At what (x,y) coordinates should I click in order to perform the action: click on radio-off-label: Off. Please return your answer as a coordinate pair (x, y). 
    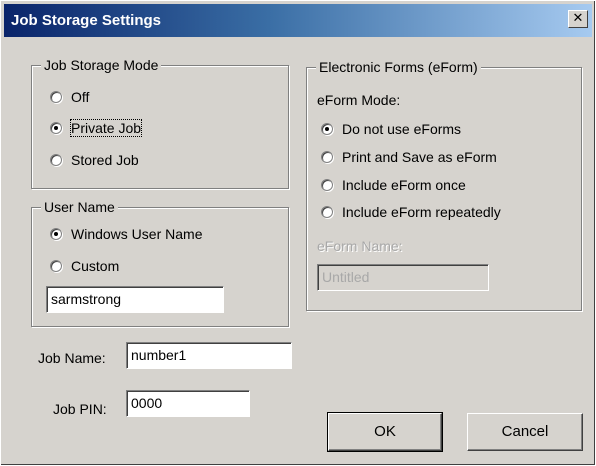
    Looking at the image, I should click on (80, 97).